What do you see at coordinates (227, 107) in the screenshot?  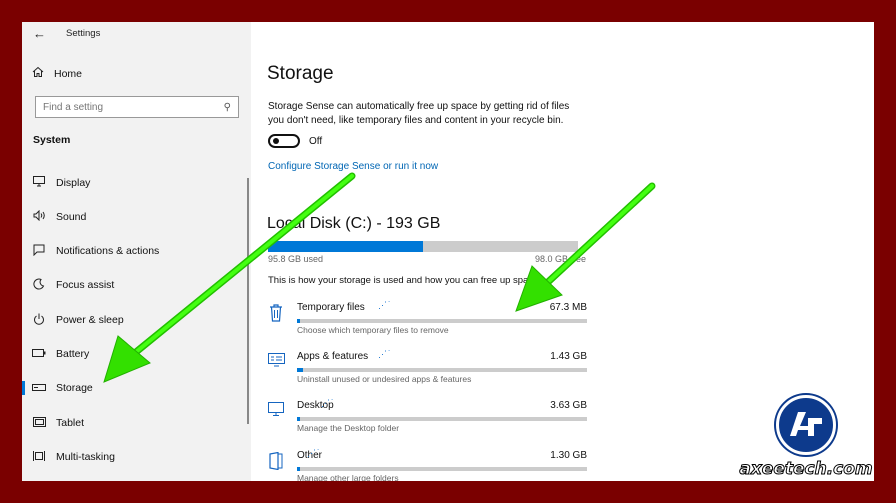 I see `search-icon: ⚲` at bounding box center [227, 107].